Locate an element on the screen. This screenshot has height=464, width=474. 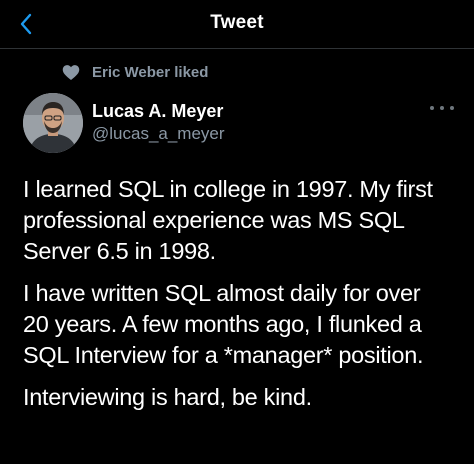
tweet-paragraph: Interviewing is hard, be kind. is located at coordinates (167, 397).